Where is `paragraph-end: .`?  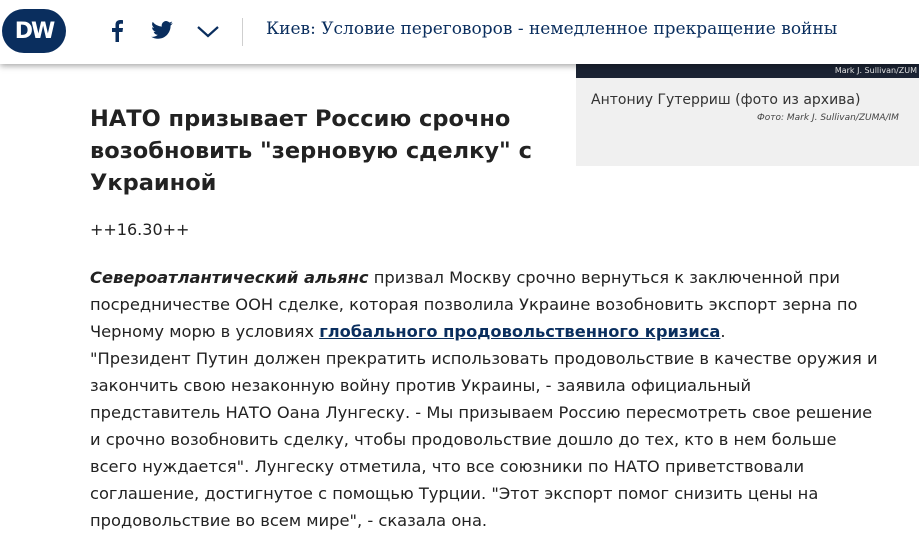
paragraph-end: . is located at coordinates (723, 331).